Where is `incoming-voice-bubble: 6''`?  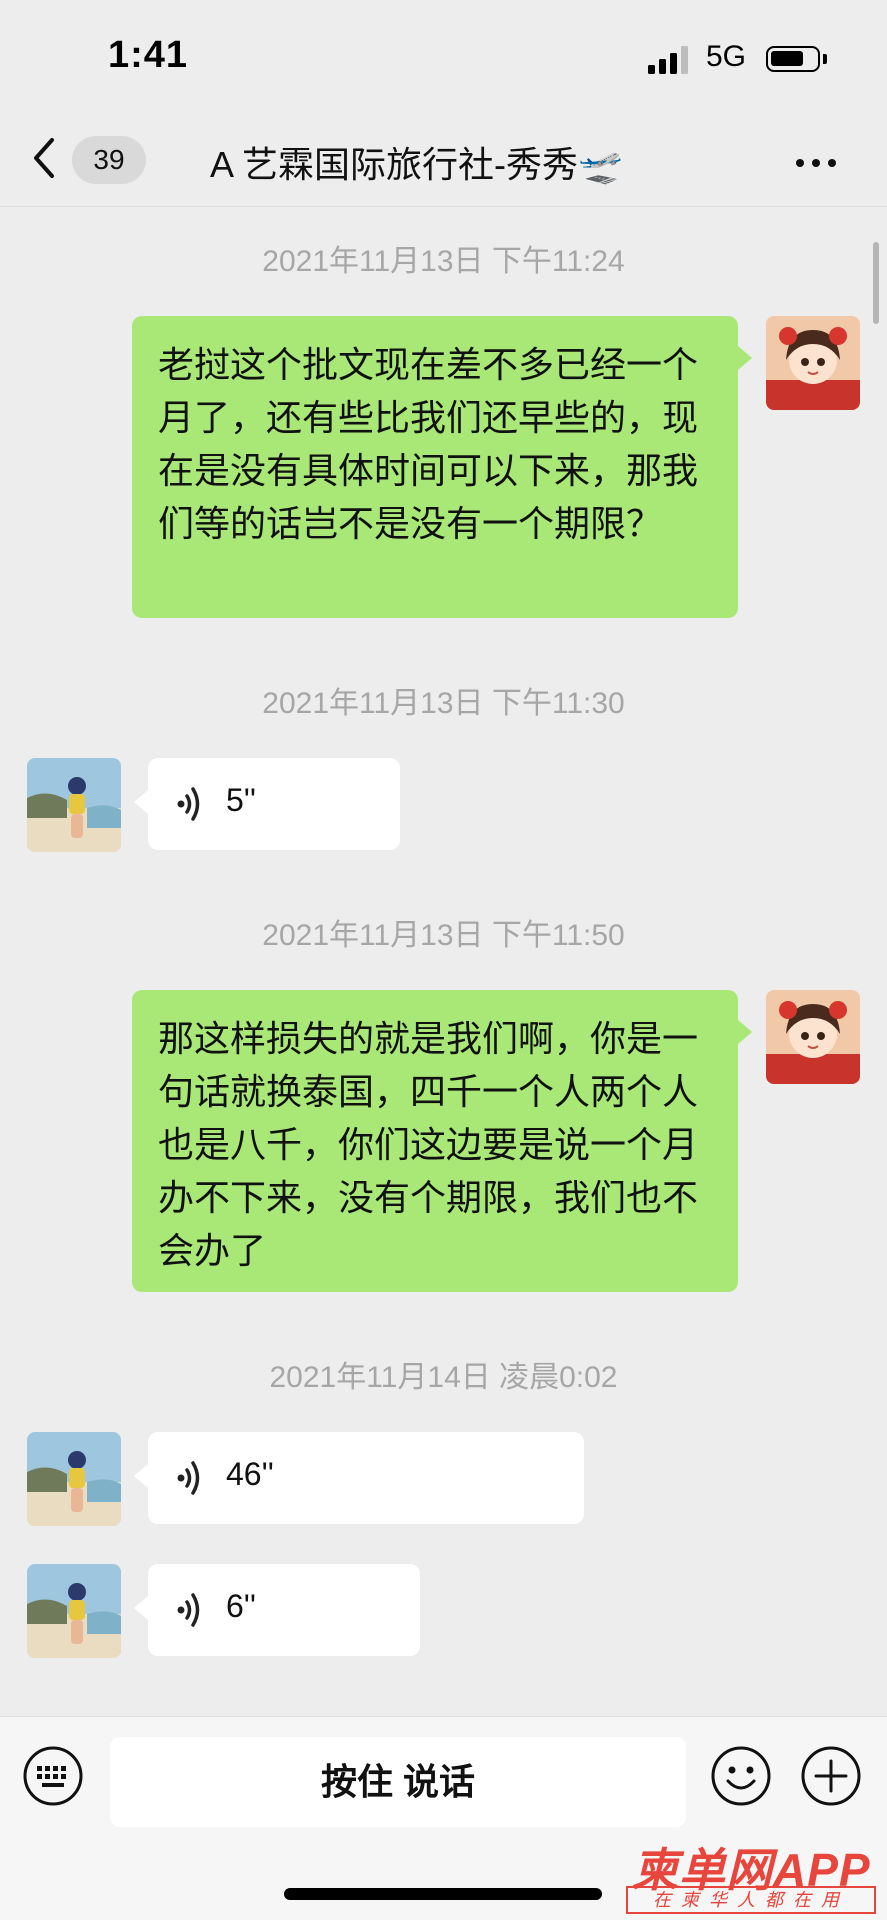 incoming-voice-bubble: 6'' is located at coordinates (277, 1610).